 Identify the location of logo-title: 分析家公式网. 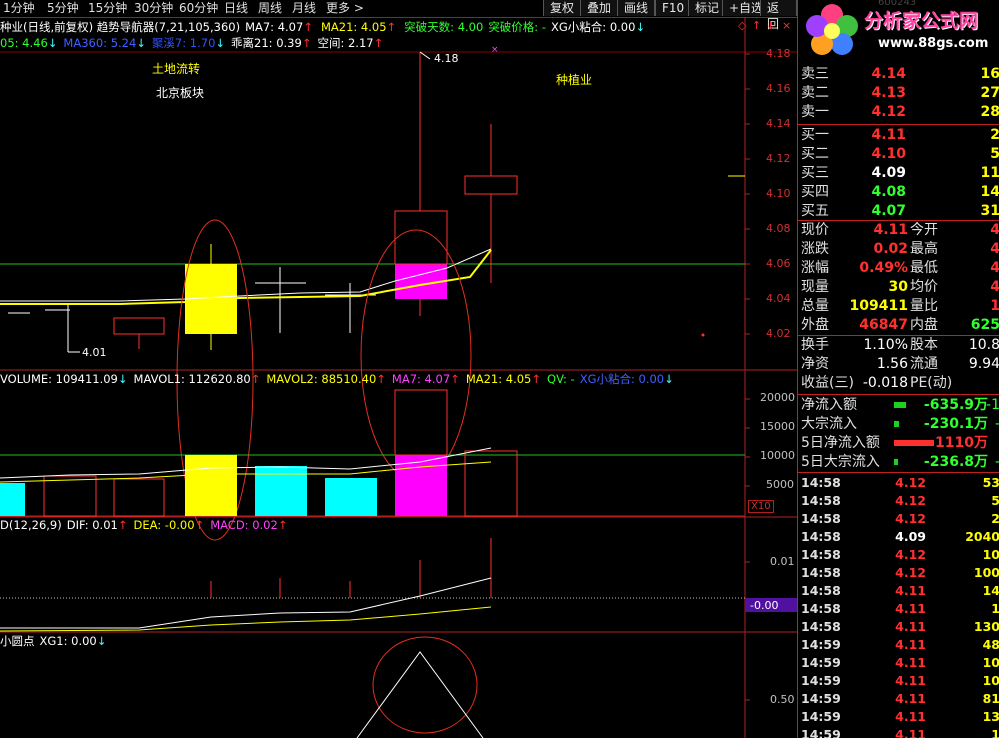
(921, 21).